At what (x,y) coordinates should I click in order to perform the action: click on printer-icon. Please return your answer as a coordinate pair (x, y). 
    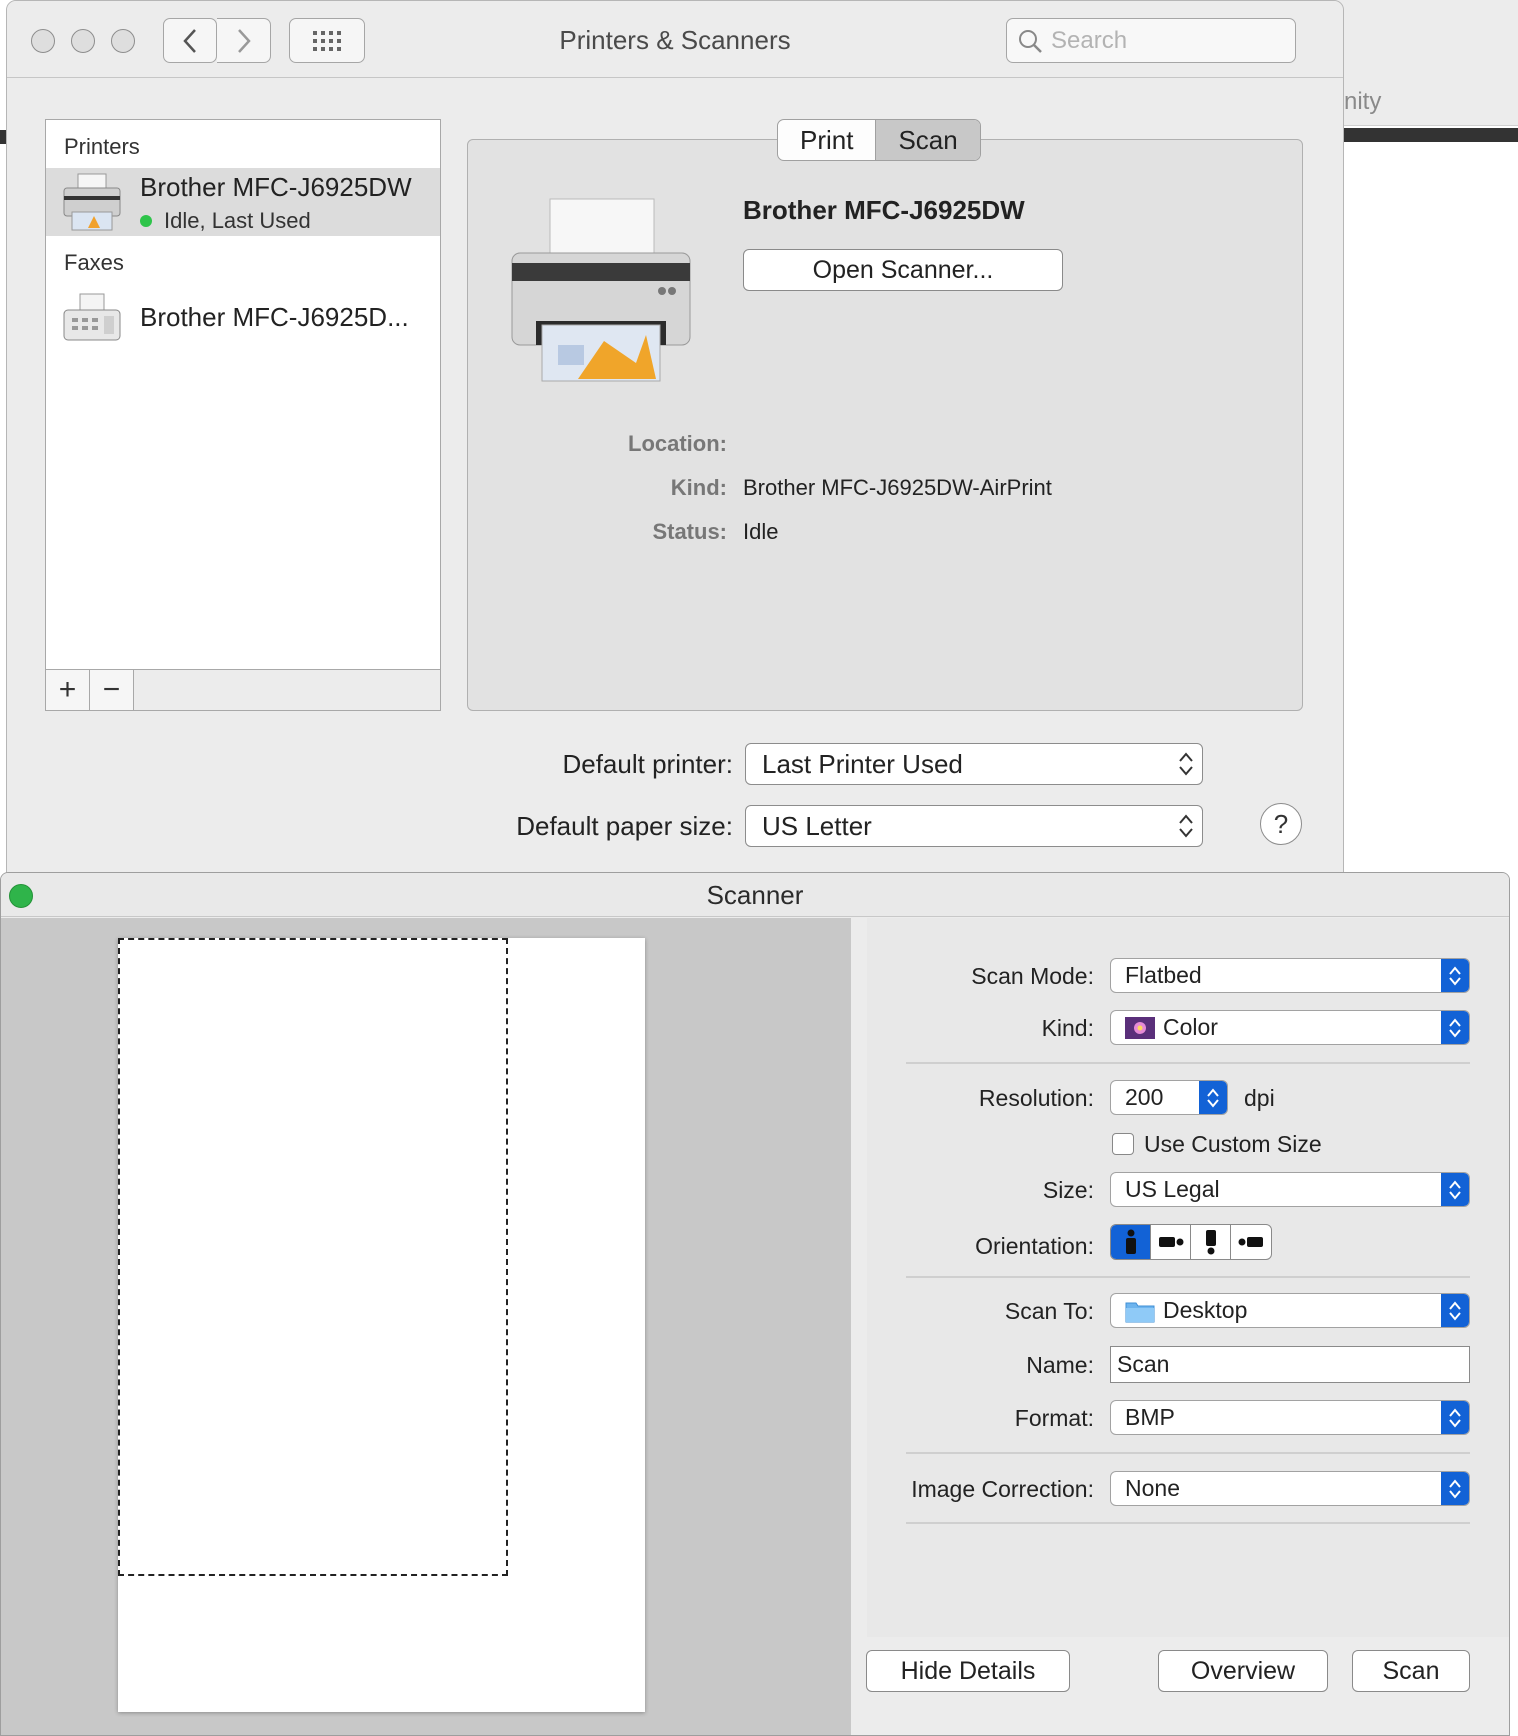
    Looking at the image, I should click on (92, 202).